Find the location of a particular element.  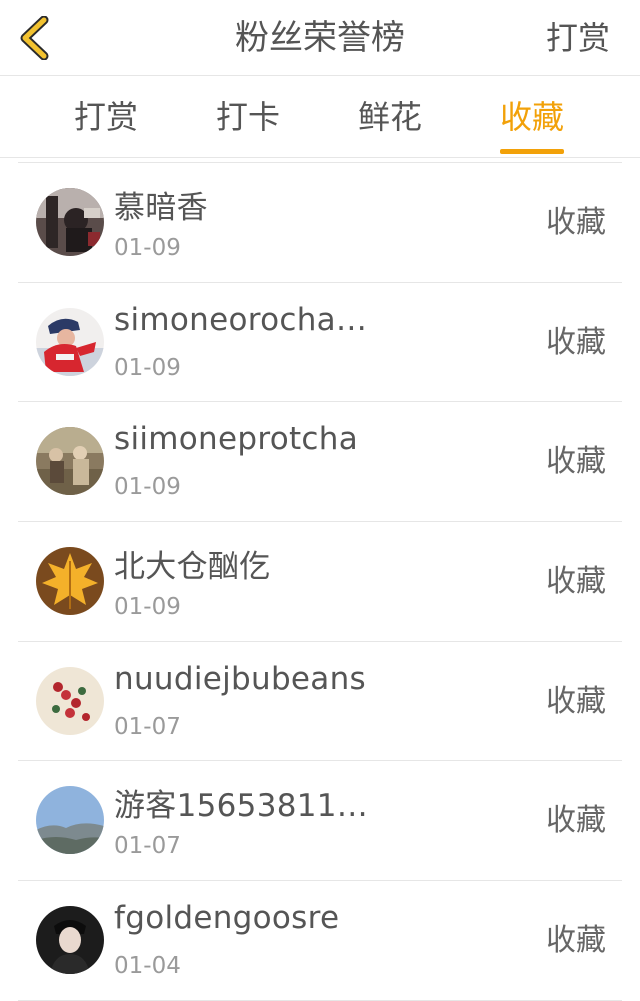

date-label: 01-04 is located at coordinates (147, 966).